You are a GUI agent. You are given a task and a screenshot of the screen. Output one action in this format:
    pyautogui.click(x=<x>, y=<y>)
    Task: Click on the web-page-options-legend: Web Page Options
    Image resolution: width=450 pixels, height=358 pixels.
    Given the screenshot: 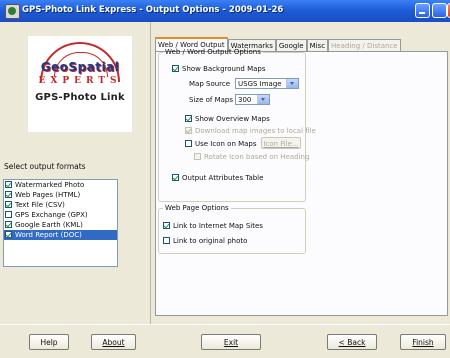 What is the action you would take?
    pyautogui.click(x=197, y=208)
    